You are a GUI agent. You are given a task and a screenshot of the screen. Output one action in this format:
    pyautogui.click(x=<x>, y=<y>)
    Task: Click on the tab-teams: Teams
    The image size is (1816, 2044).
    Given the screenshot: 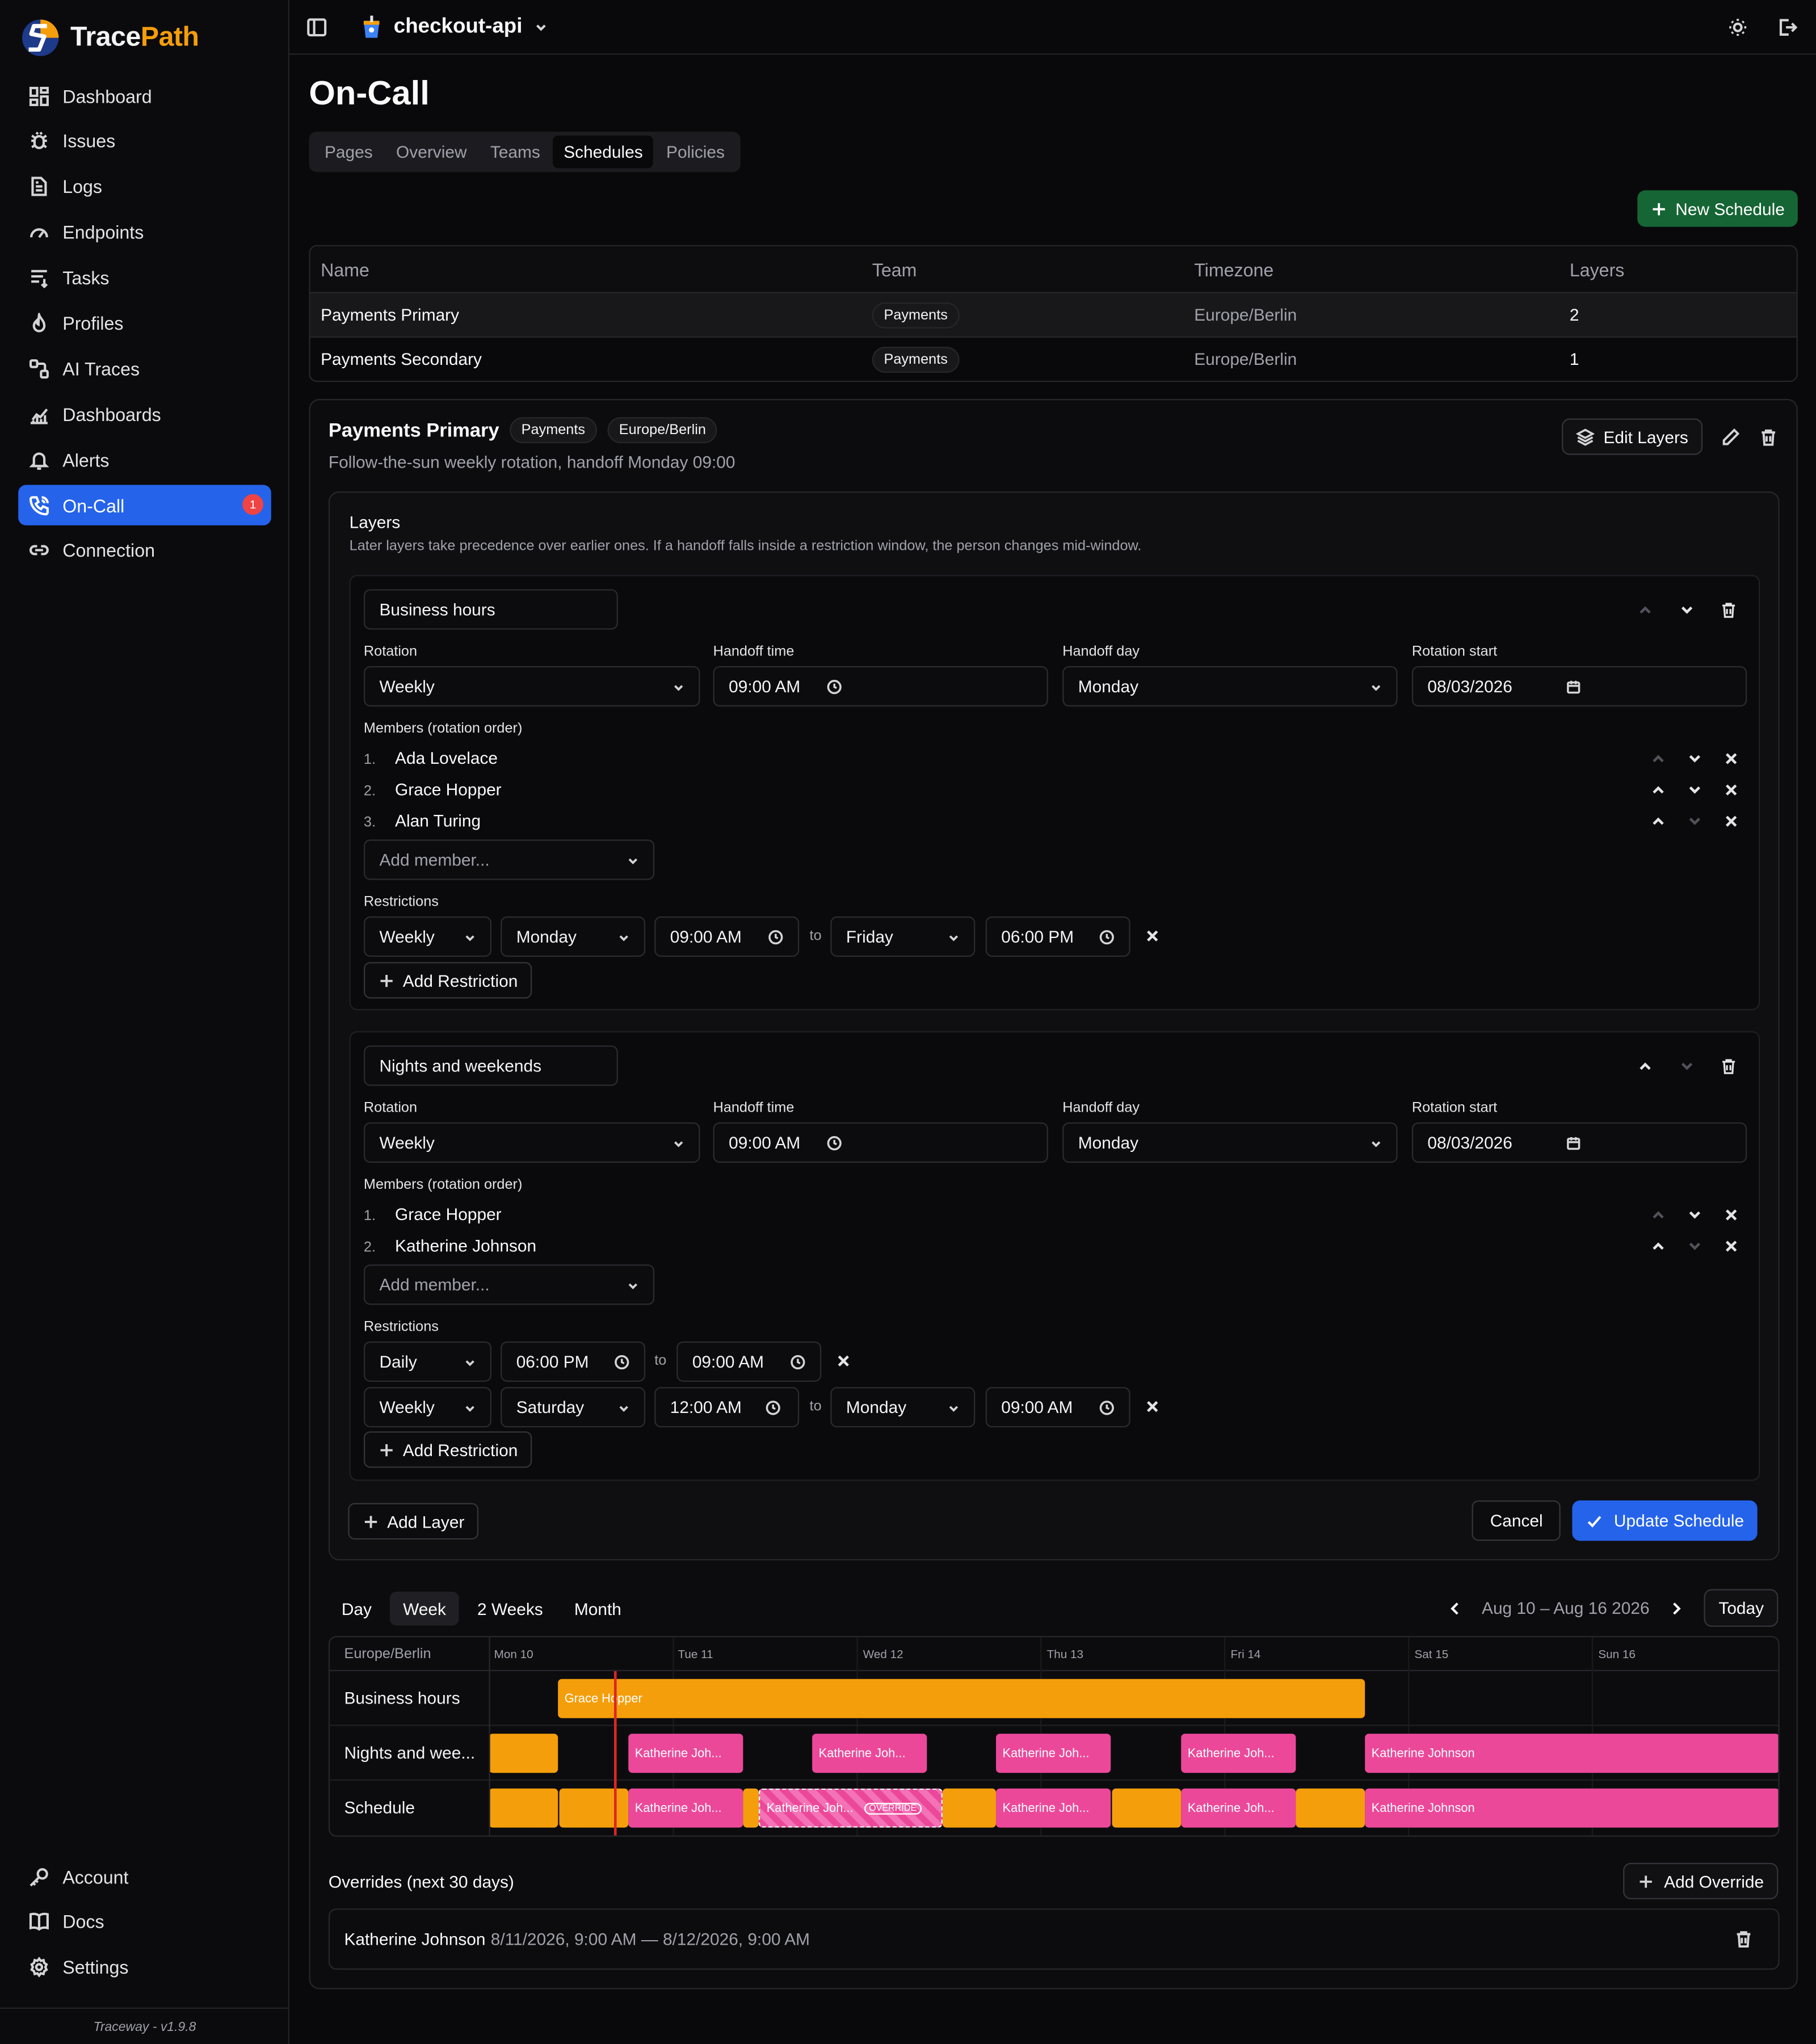 What is the action you would take?
    pyautogui.click(x=515, y=152)
    